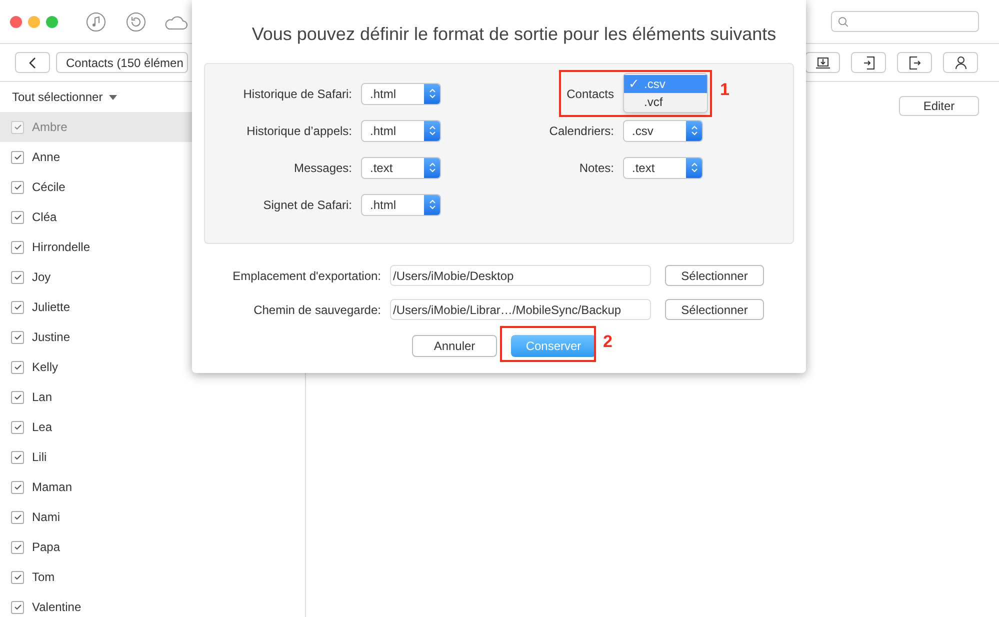 The width and height of the screenshot is (999, 617). What do you see at coordinates (596, 168) in the screenshot?
I see `field-label: Notes:` at bounding box center [596, 168].